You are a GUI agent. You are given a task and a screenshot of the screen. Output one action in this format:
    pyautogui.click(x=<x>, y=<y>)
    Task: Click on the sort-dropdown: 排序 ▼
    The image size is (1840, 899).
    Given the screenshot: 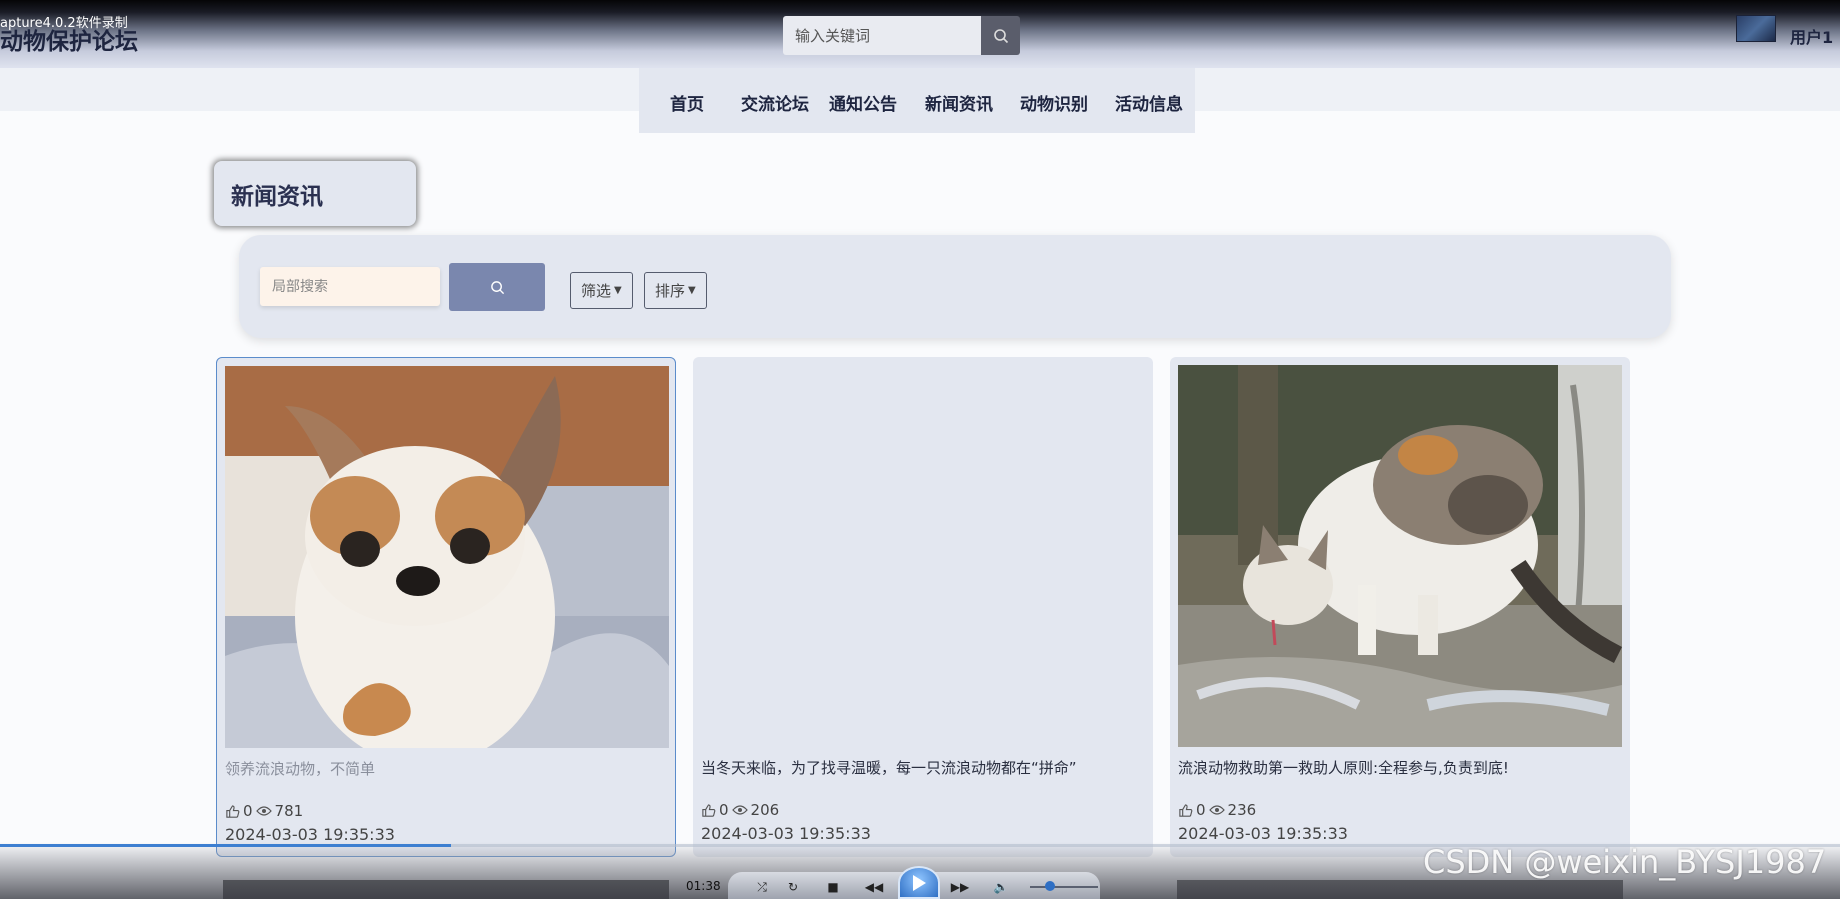 What is the action you would take?
    pyautogui.click(x=675, y=290)
    